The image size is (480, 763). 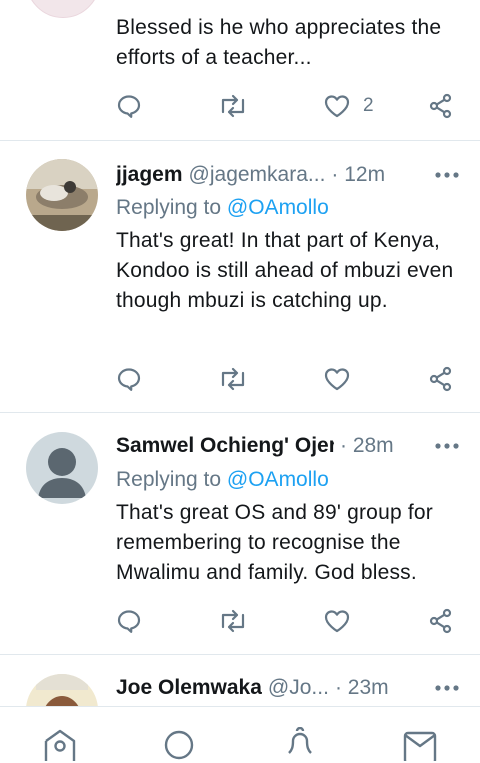 I want to click on bottom-navigation, so click(x=240, y=733).